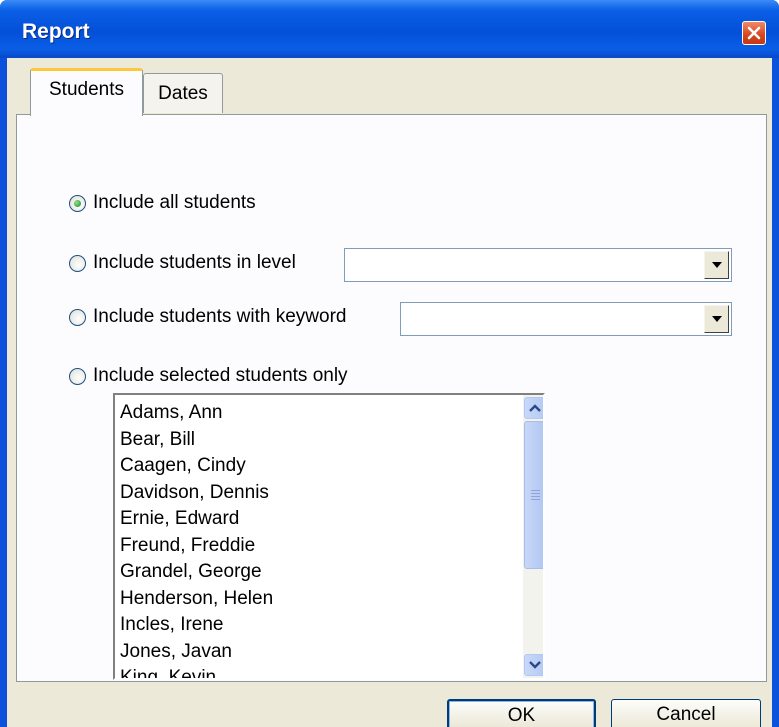 The height and width of the screenshot is (727, 779). What do you see at coordinates (77, 376) in the screenshot?
I see `radio-selected-students-only` at bounding box center [77, 376].